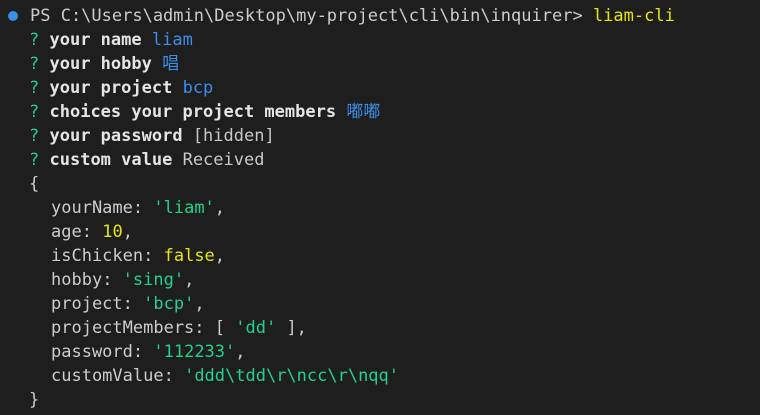 Image resolution: width=760 pixels, height=415 pixels. What do you see at coordinates (34, 184) in the screenshot?
I see `object-open-brace: {` at bounding box center [34, 184].